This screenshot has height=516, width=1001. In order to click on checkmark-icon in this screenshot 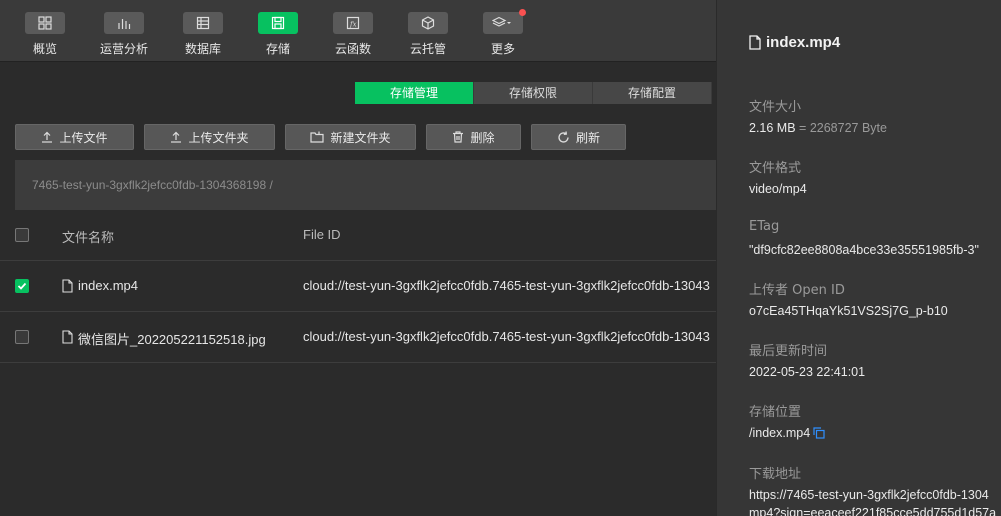, I will do `click(22, 286)`.